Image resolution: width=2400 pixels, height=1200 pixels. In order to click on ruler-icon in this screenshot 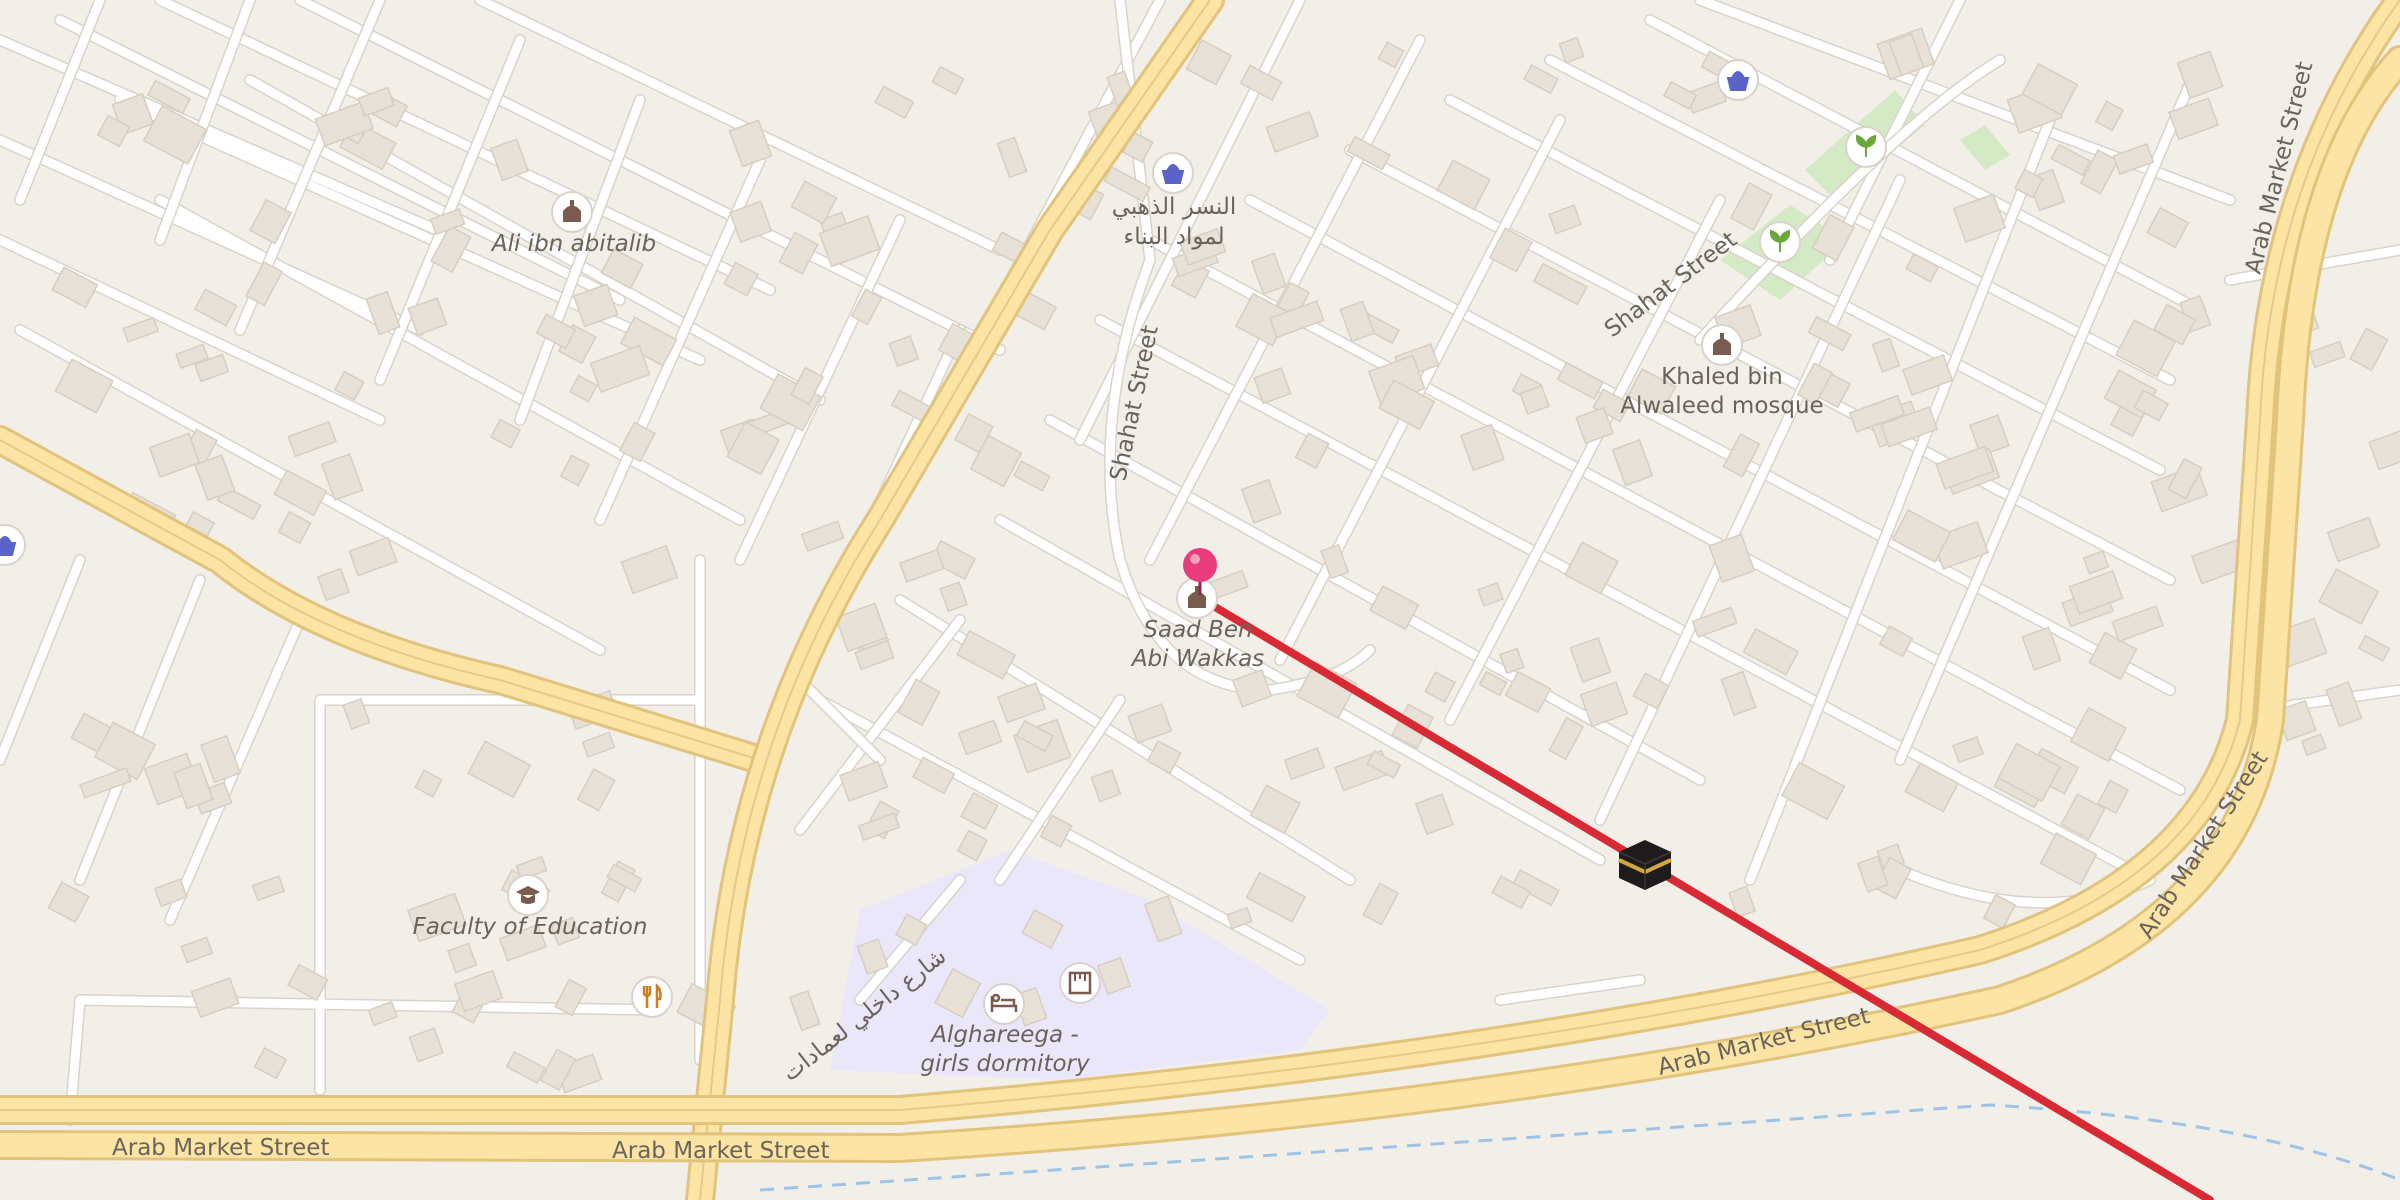, I will do `click(1080, 983)`.